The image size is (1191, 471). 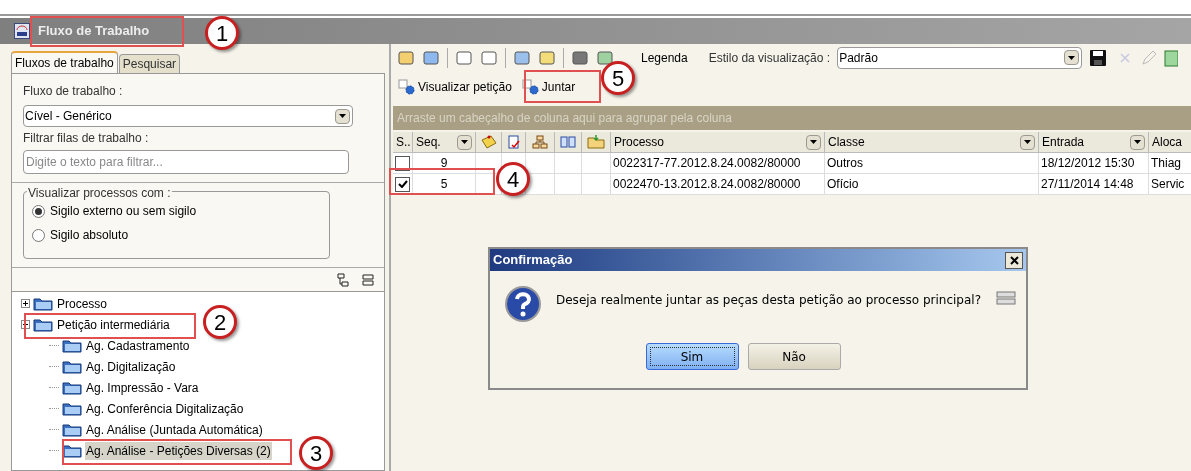 I want to click on dialog-button: Não, so click(x=794, y=356).